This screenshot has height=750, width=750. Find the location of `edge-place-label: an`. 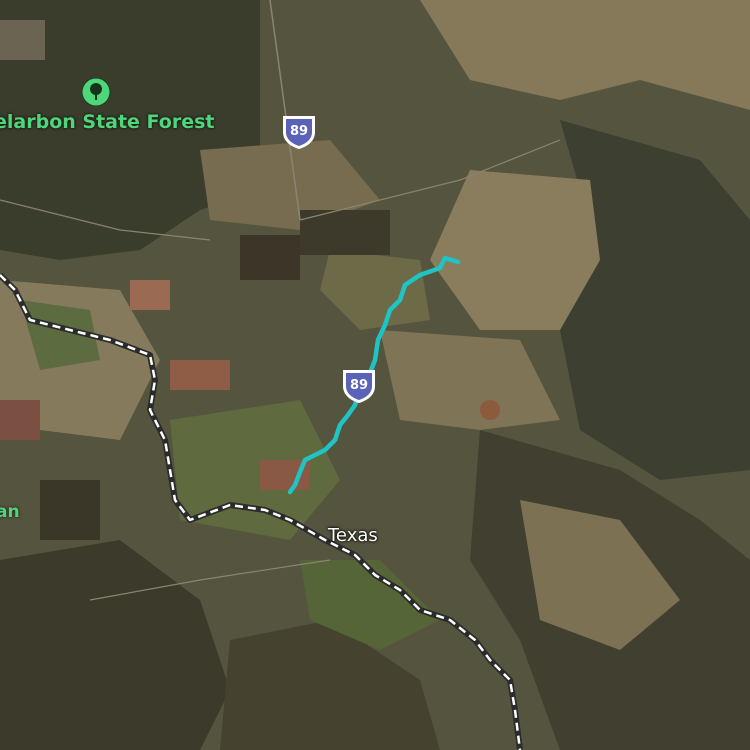

edge-place-label: an is located at coordinates (10, 512).